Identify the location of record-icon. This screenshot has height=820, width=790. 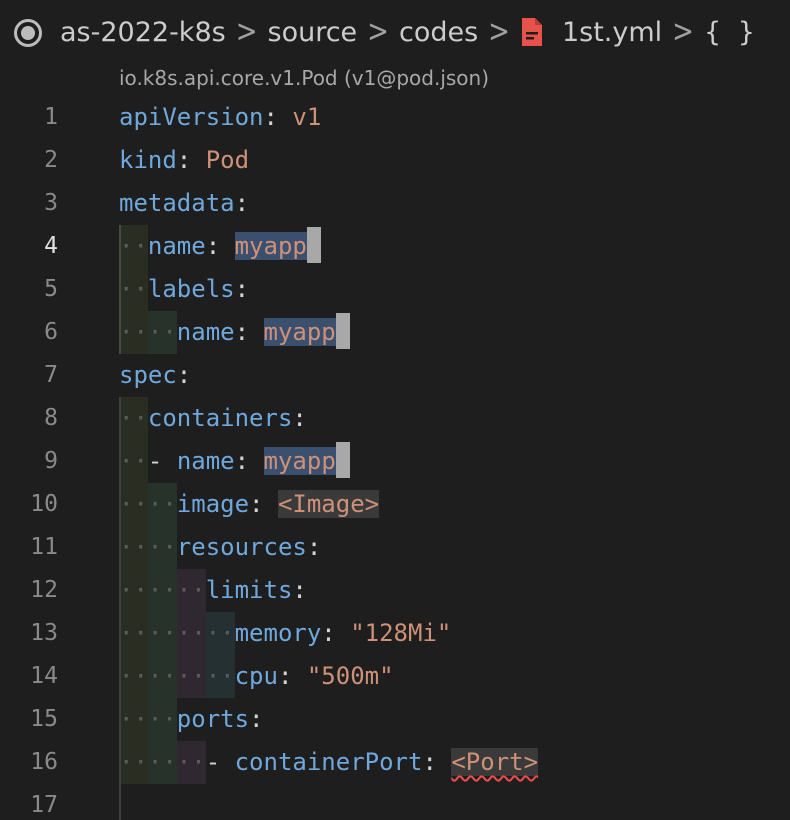
(27, 32).